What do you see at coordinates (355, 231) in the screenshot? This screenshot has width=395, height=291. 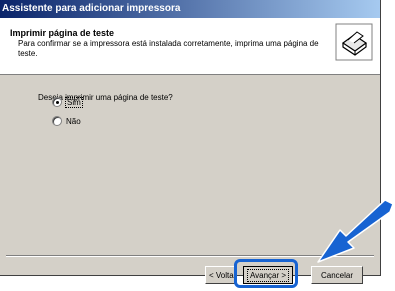 I see `pointer-arrow-icon` at bounding box center [355, 231].